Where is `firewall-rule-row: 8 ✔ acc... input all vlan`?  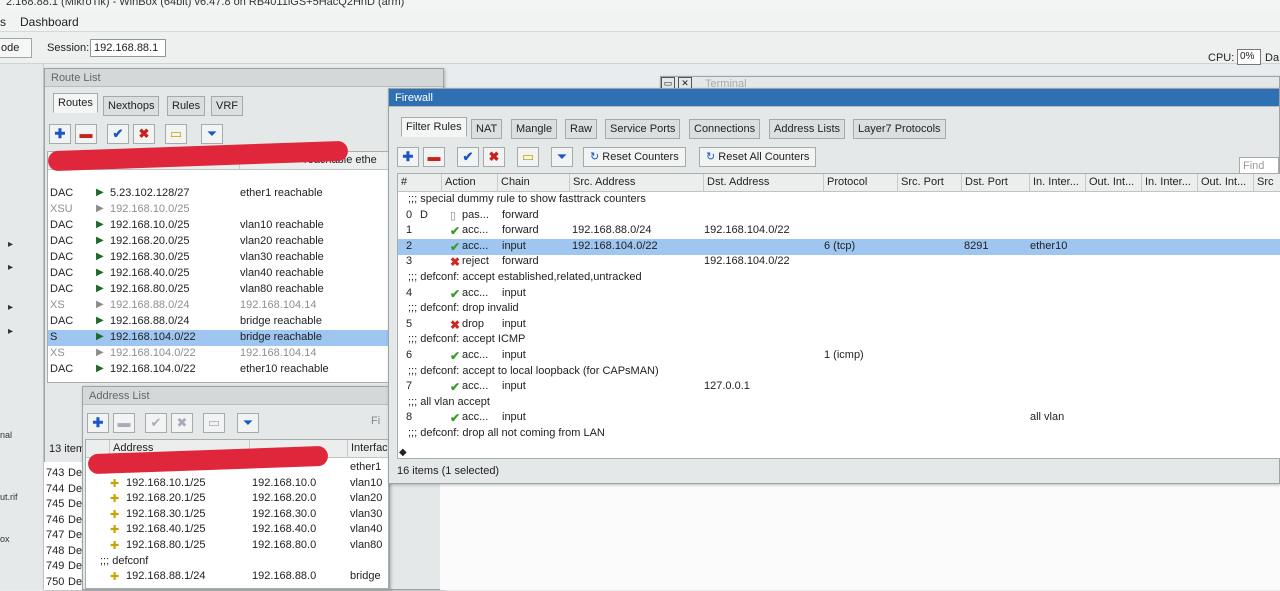 firewall-rule-row: 8 ✔ acc... input all vlan is located at coordinates (839, 418).